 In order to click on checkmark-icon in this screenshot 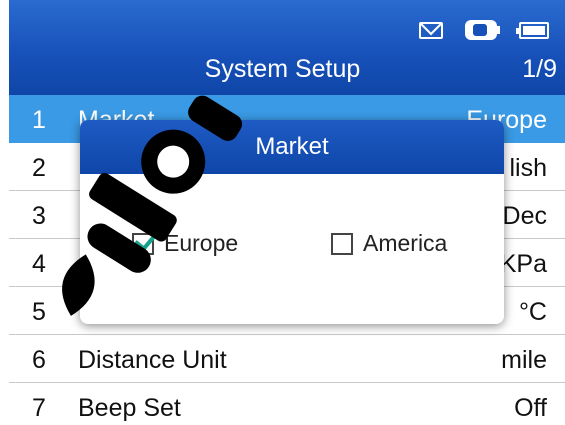, I will do `click(146, 238)`.